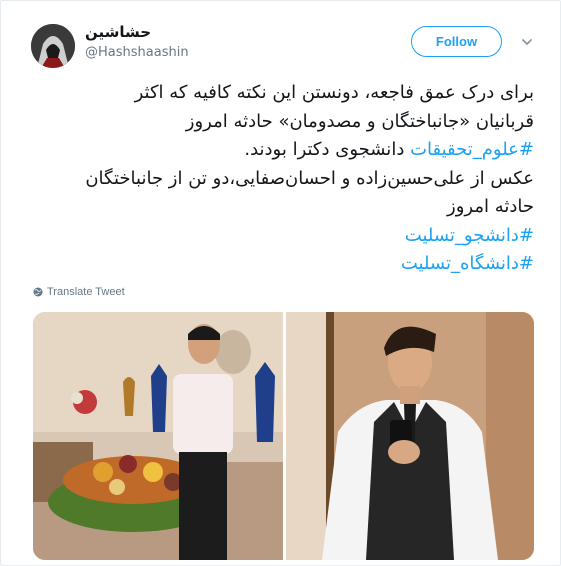 This screenshot has height=566, width=561. What do you see at coordinates (490, 206) in the screenshot?
I see `tweet-line-5: حادثه امروز` at bounding box center [490, 206].